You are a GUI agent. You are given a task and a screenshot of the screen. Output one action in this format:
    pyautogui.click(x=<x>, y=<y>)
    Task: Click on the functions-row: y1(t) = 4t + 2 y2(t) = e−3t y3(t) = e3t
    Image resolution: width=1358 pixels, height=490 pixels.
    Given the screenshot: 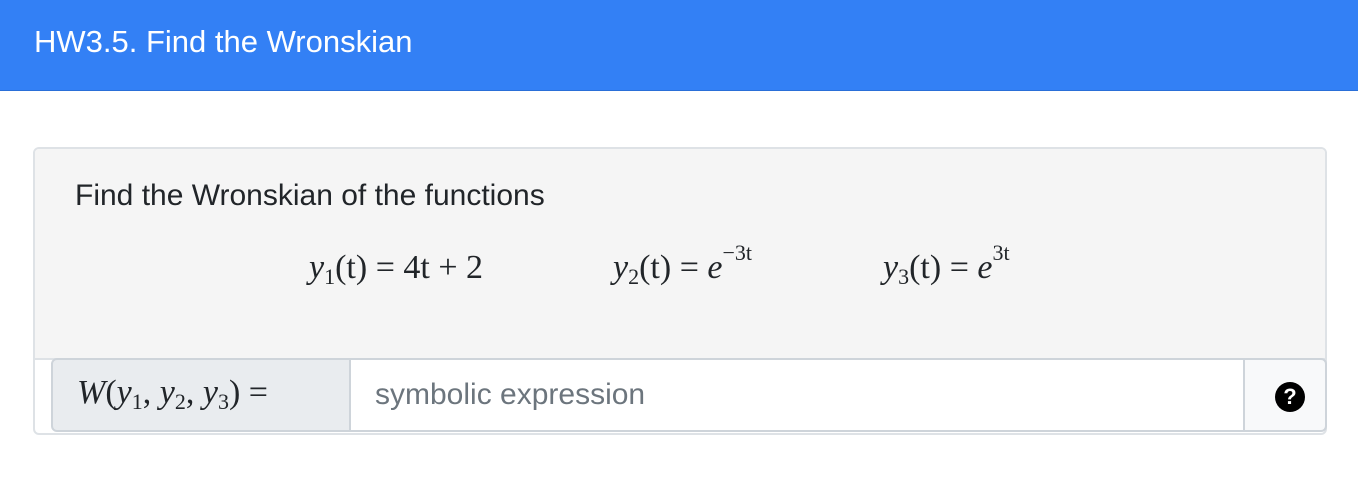 What is the action you would take?
    pyautogui.click(x=680, y=274)
    